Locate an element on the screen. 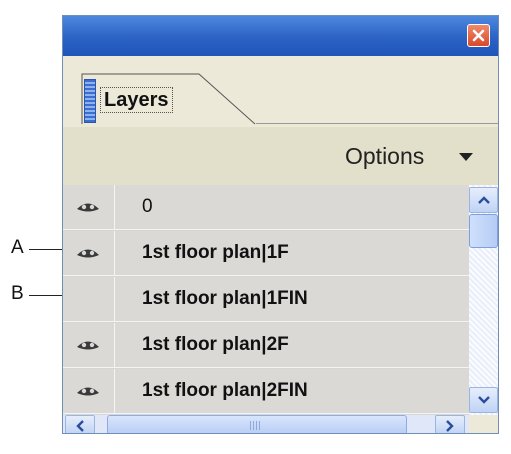 The image size is (511, 454). scroll-up-button is located at coordinates (483, 200).